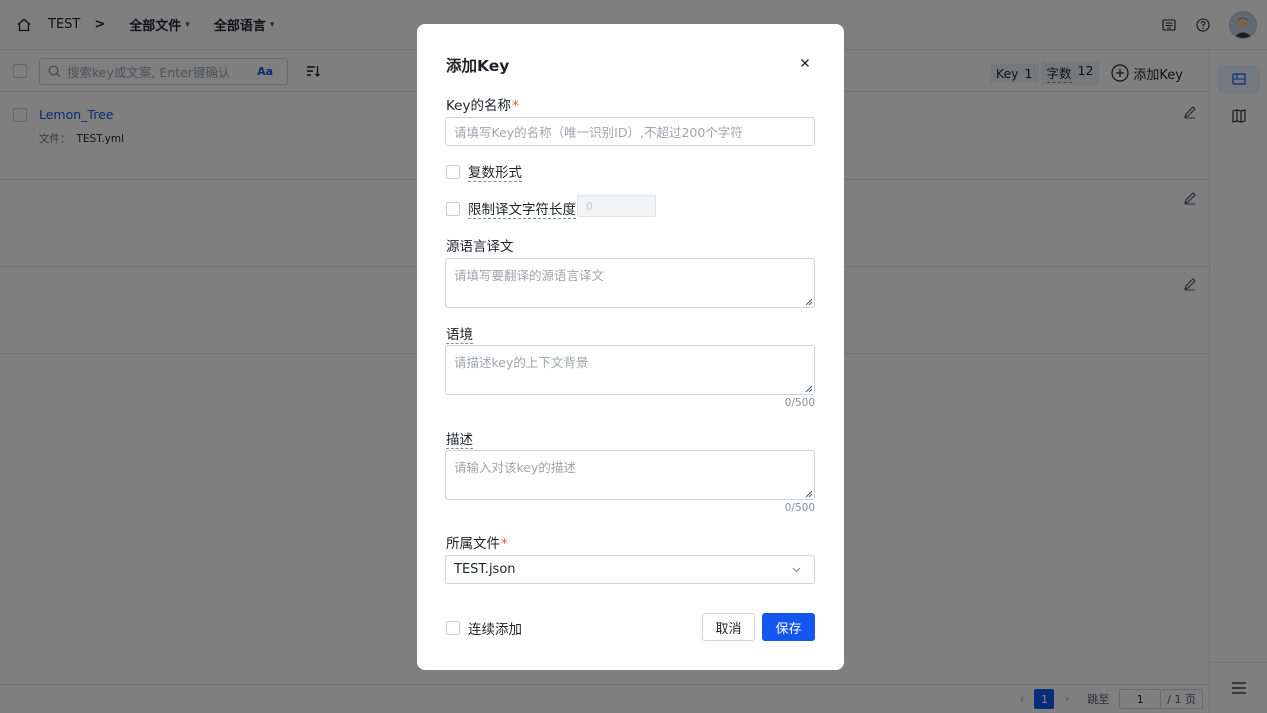 The width and height of the screenshot is (1267, 713). I want to click on continuous-add-checkbox, so click(453, 628).